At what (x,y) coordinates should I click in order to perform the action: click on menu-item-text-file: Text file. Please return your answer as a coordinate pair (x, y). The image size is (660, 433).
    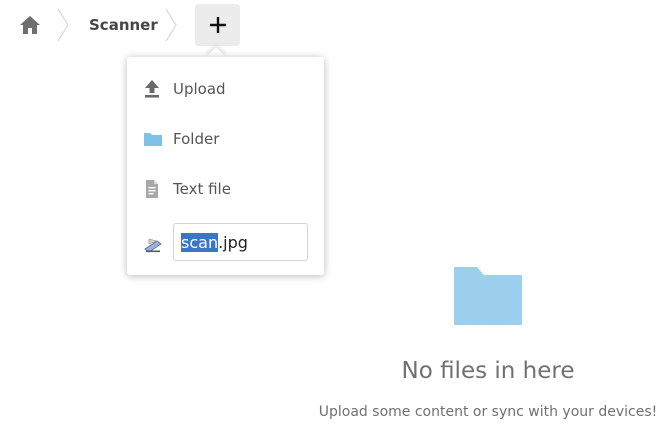
    Looking at the image, I should click on (225, 189).